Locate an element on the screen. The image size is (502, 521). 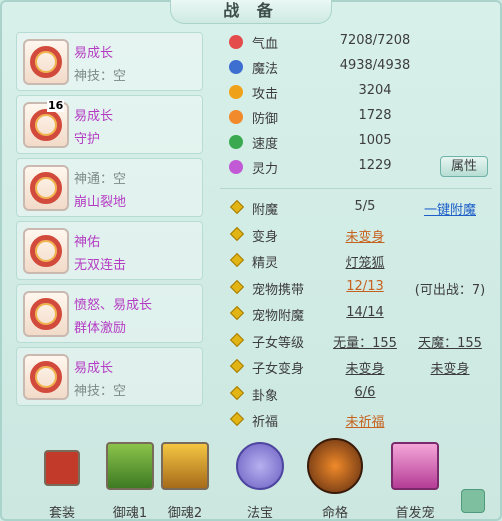
treasure-icon is located at coordinates (260, 466).